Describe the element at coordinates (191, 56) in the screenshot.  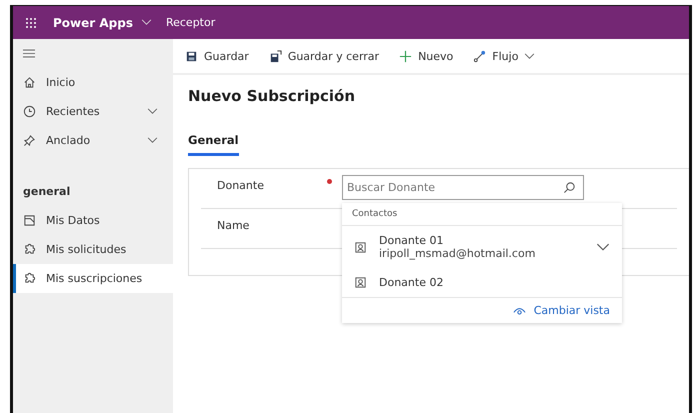
I see `save-icon` at that location.